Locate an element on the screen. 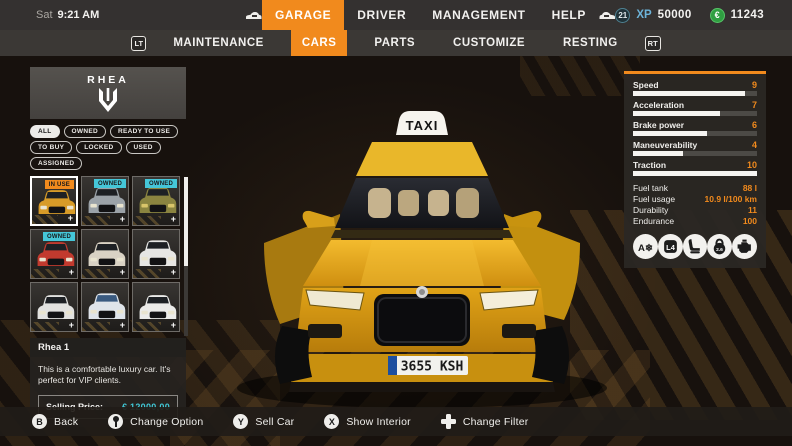  tab-garage: GARAGE is located at coordinates (303, 15).